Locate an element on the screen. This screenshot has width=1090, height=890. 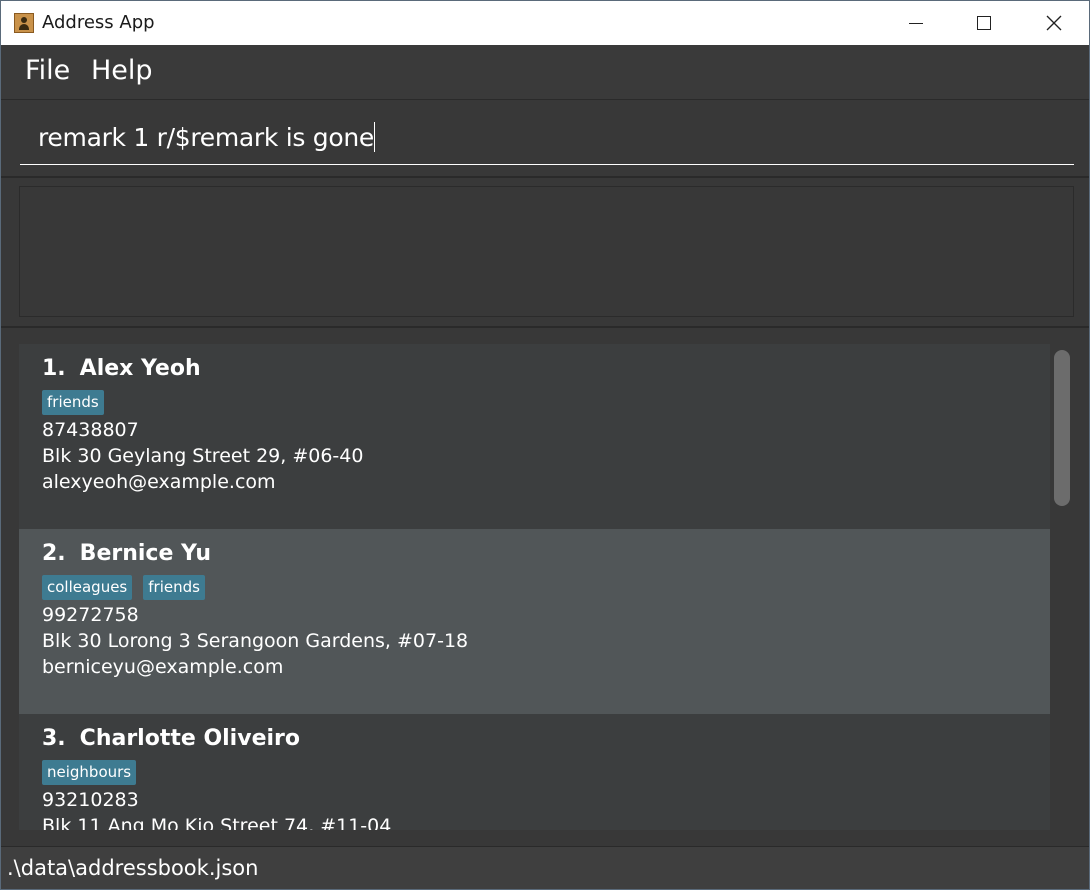
tag: neighbours is located at coordinates (89, 772).